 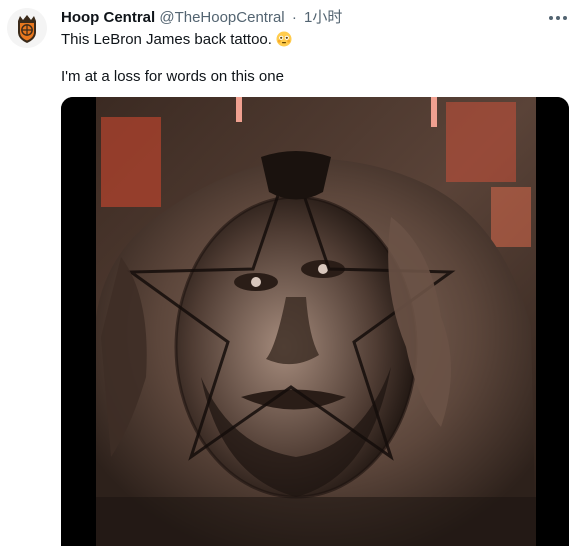 I want to click on tweet-text: This LeBron James back tattoo., so click(x=166, y=39).